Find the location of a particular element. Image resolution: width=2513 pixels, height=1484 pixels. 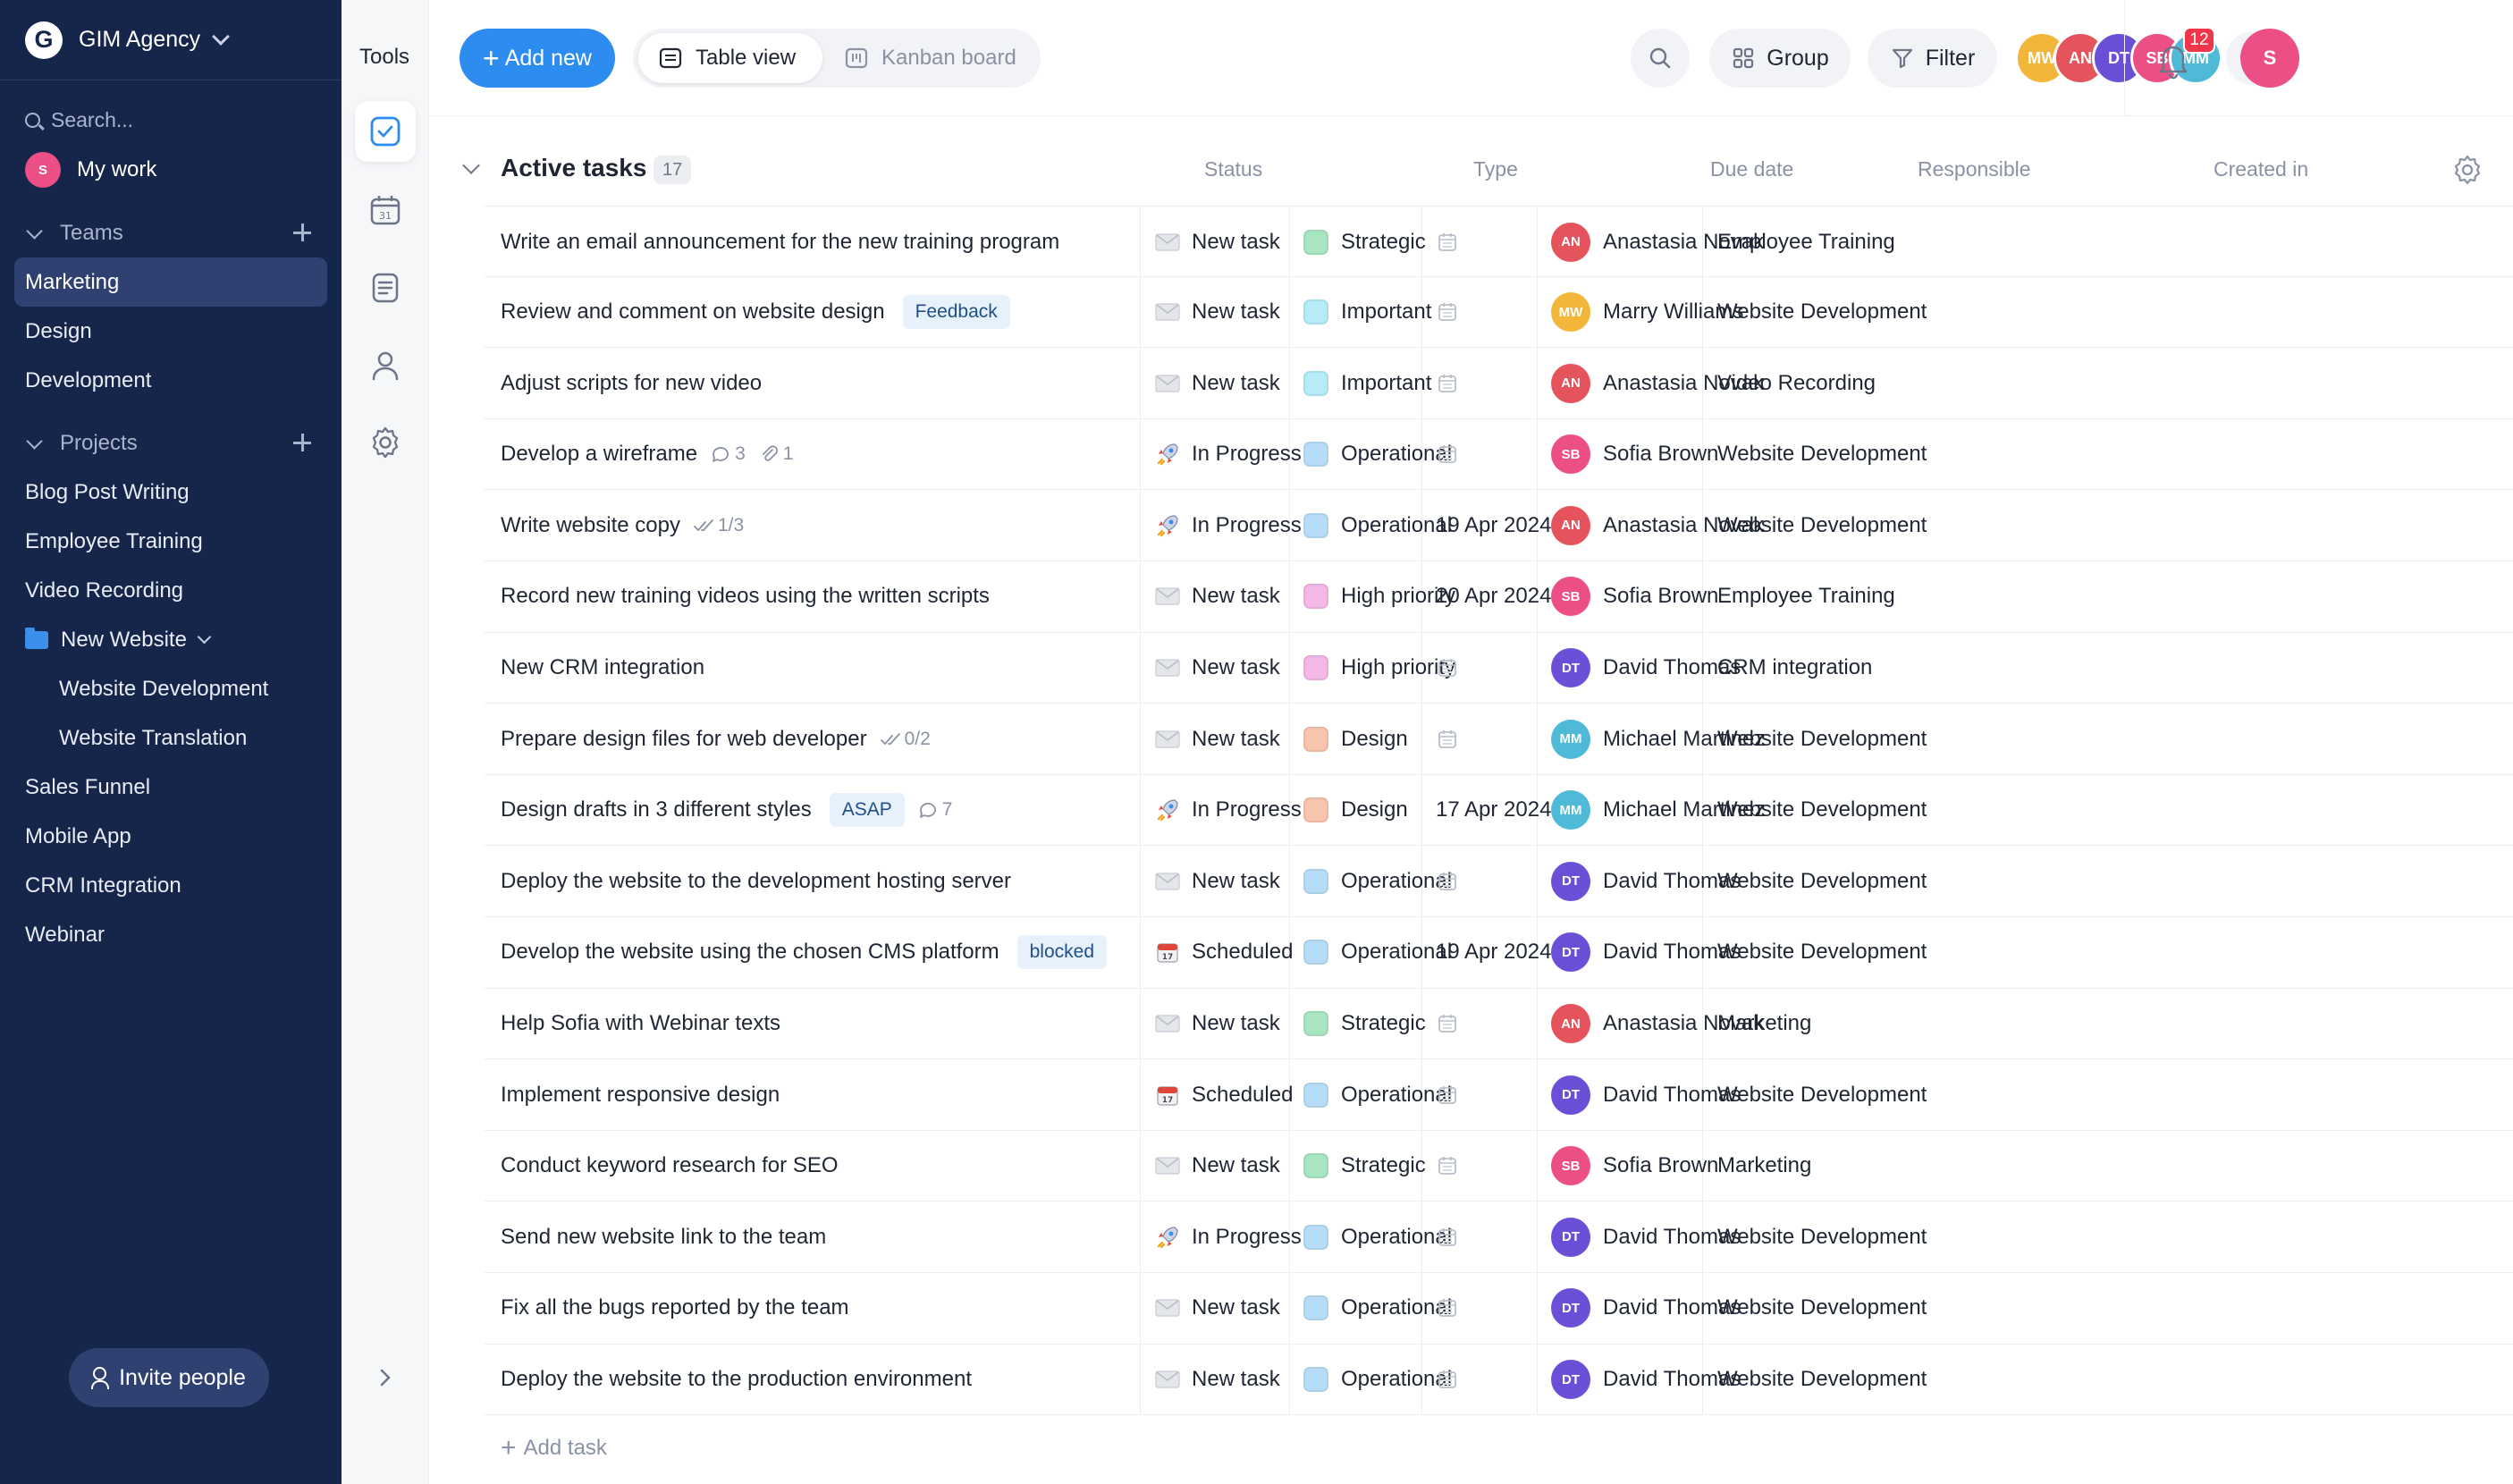

task-name-cell: Send new website link to the team is located at coordinates (831, 1237).